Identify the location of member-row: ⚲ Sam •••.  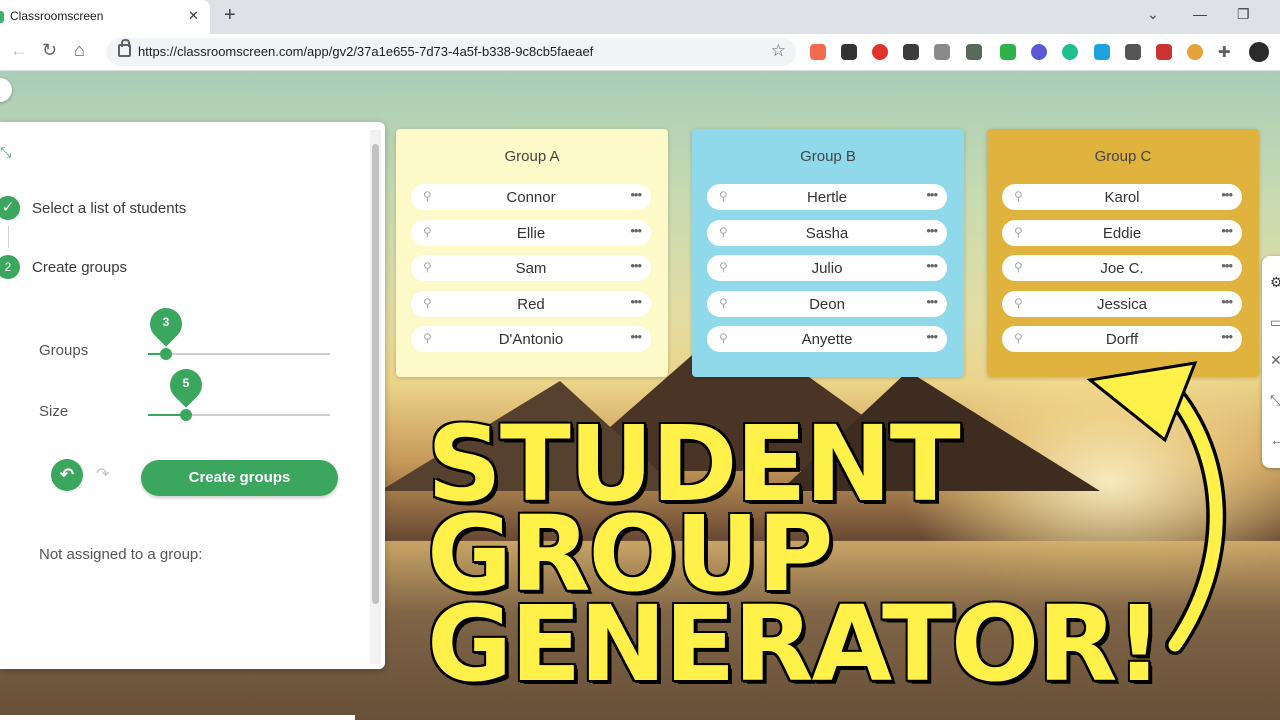
(531, 268).